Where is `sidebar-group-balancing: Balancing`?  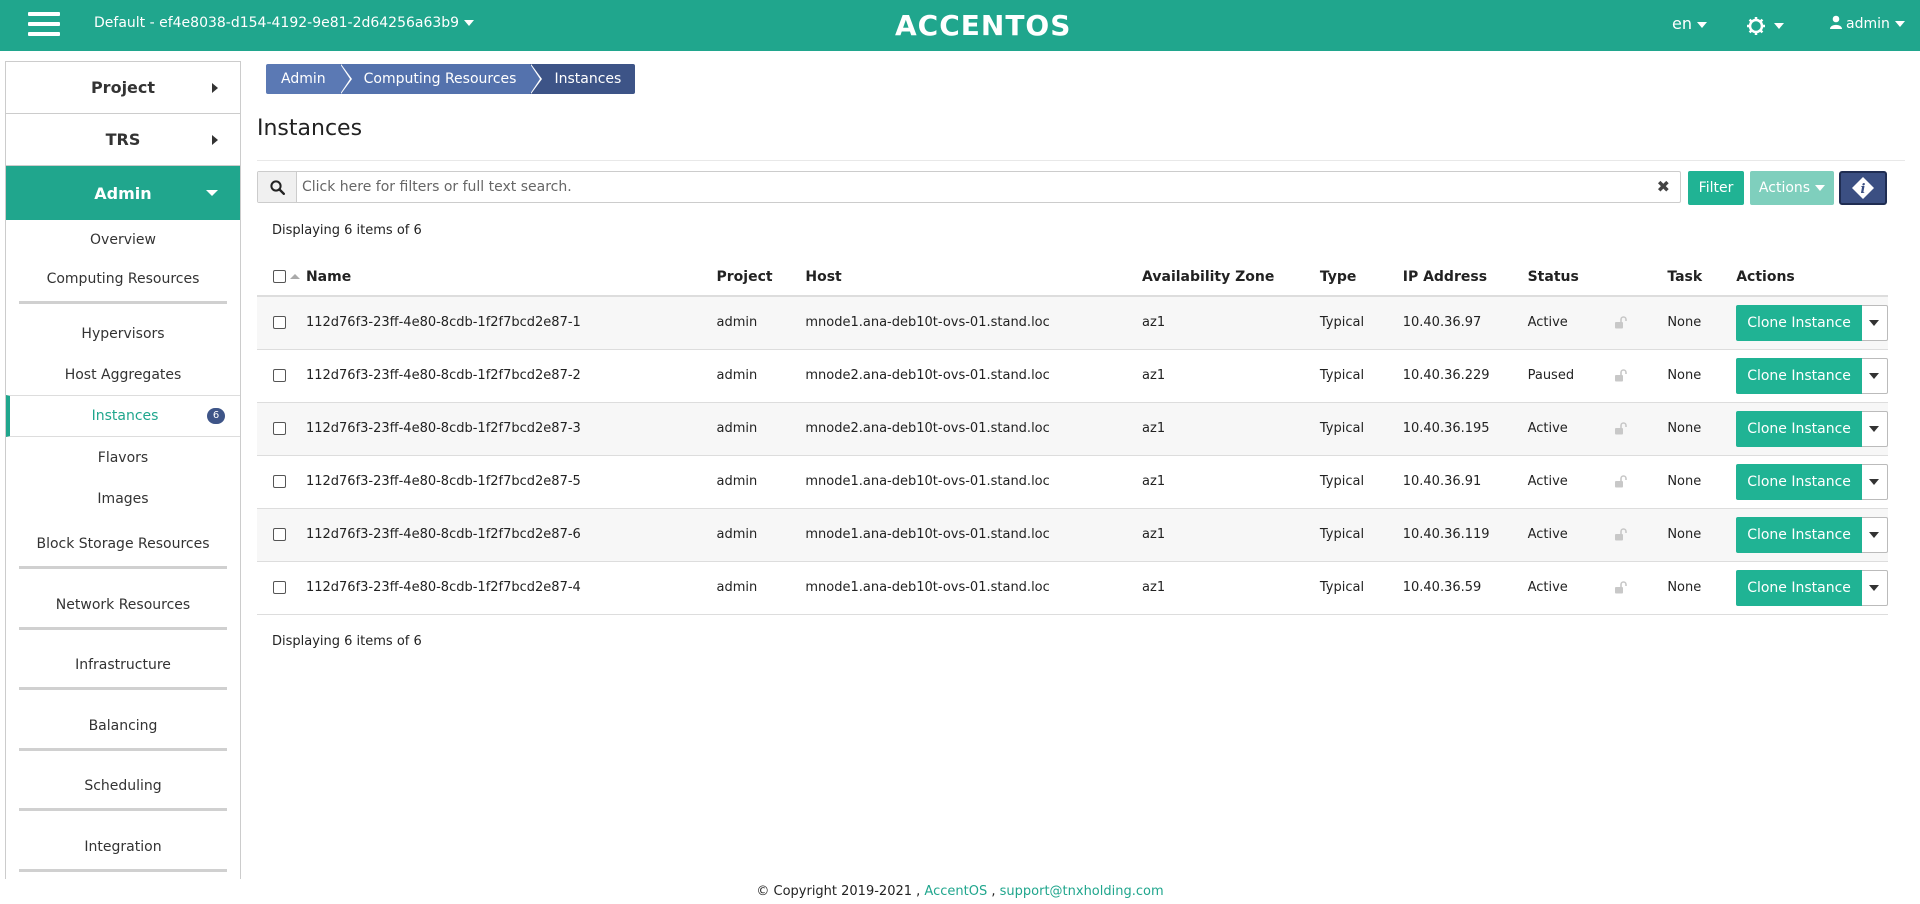
sidebar-group-balancing: Balancing is located at coordinates (123, 720).